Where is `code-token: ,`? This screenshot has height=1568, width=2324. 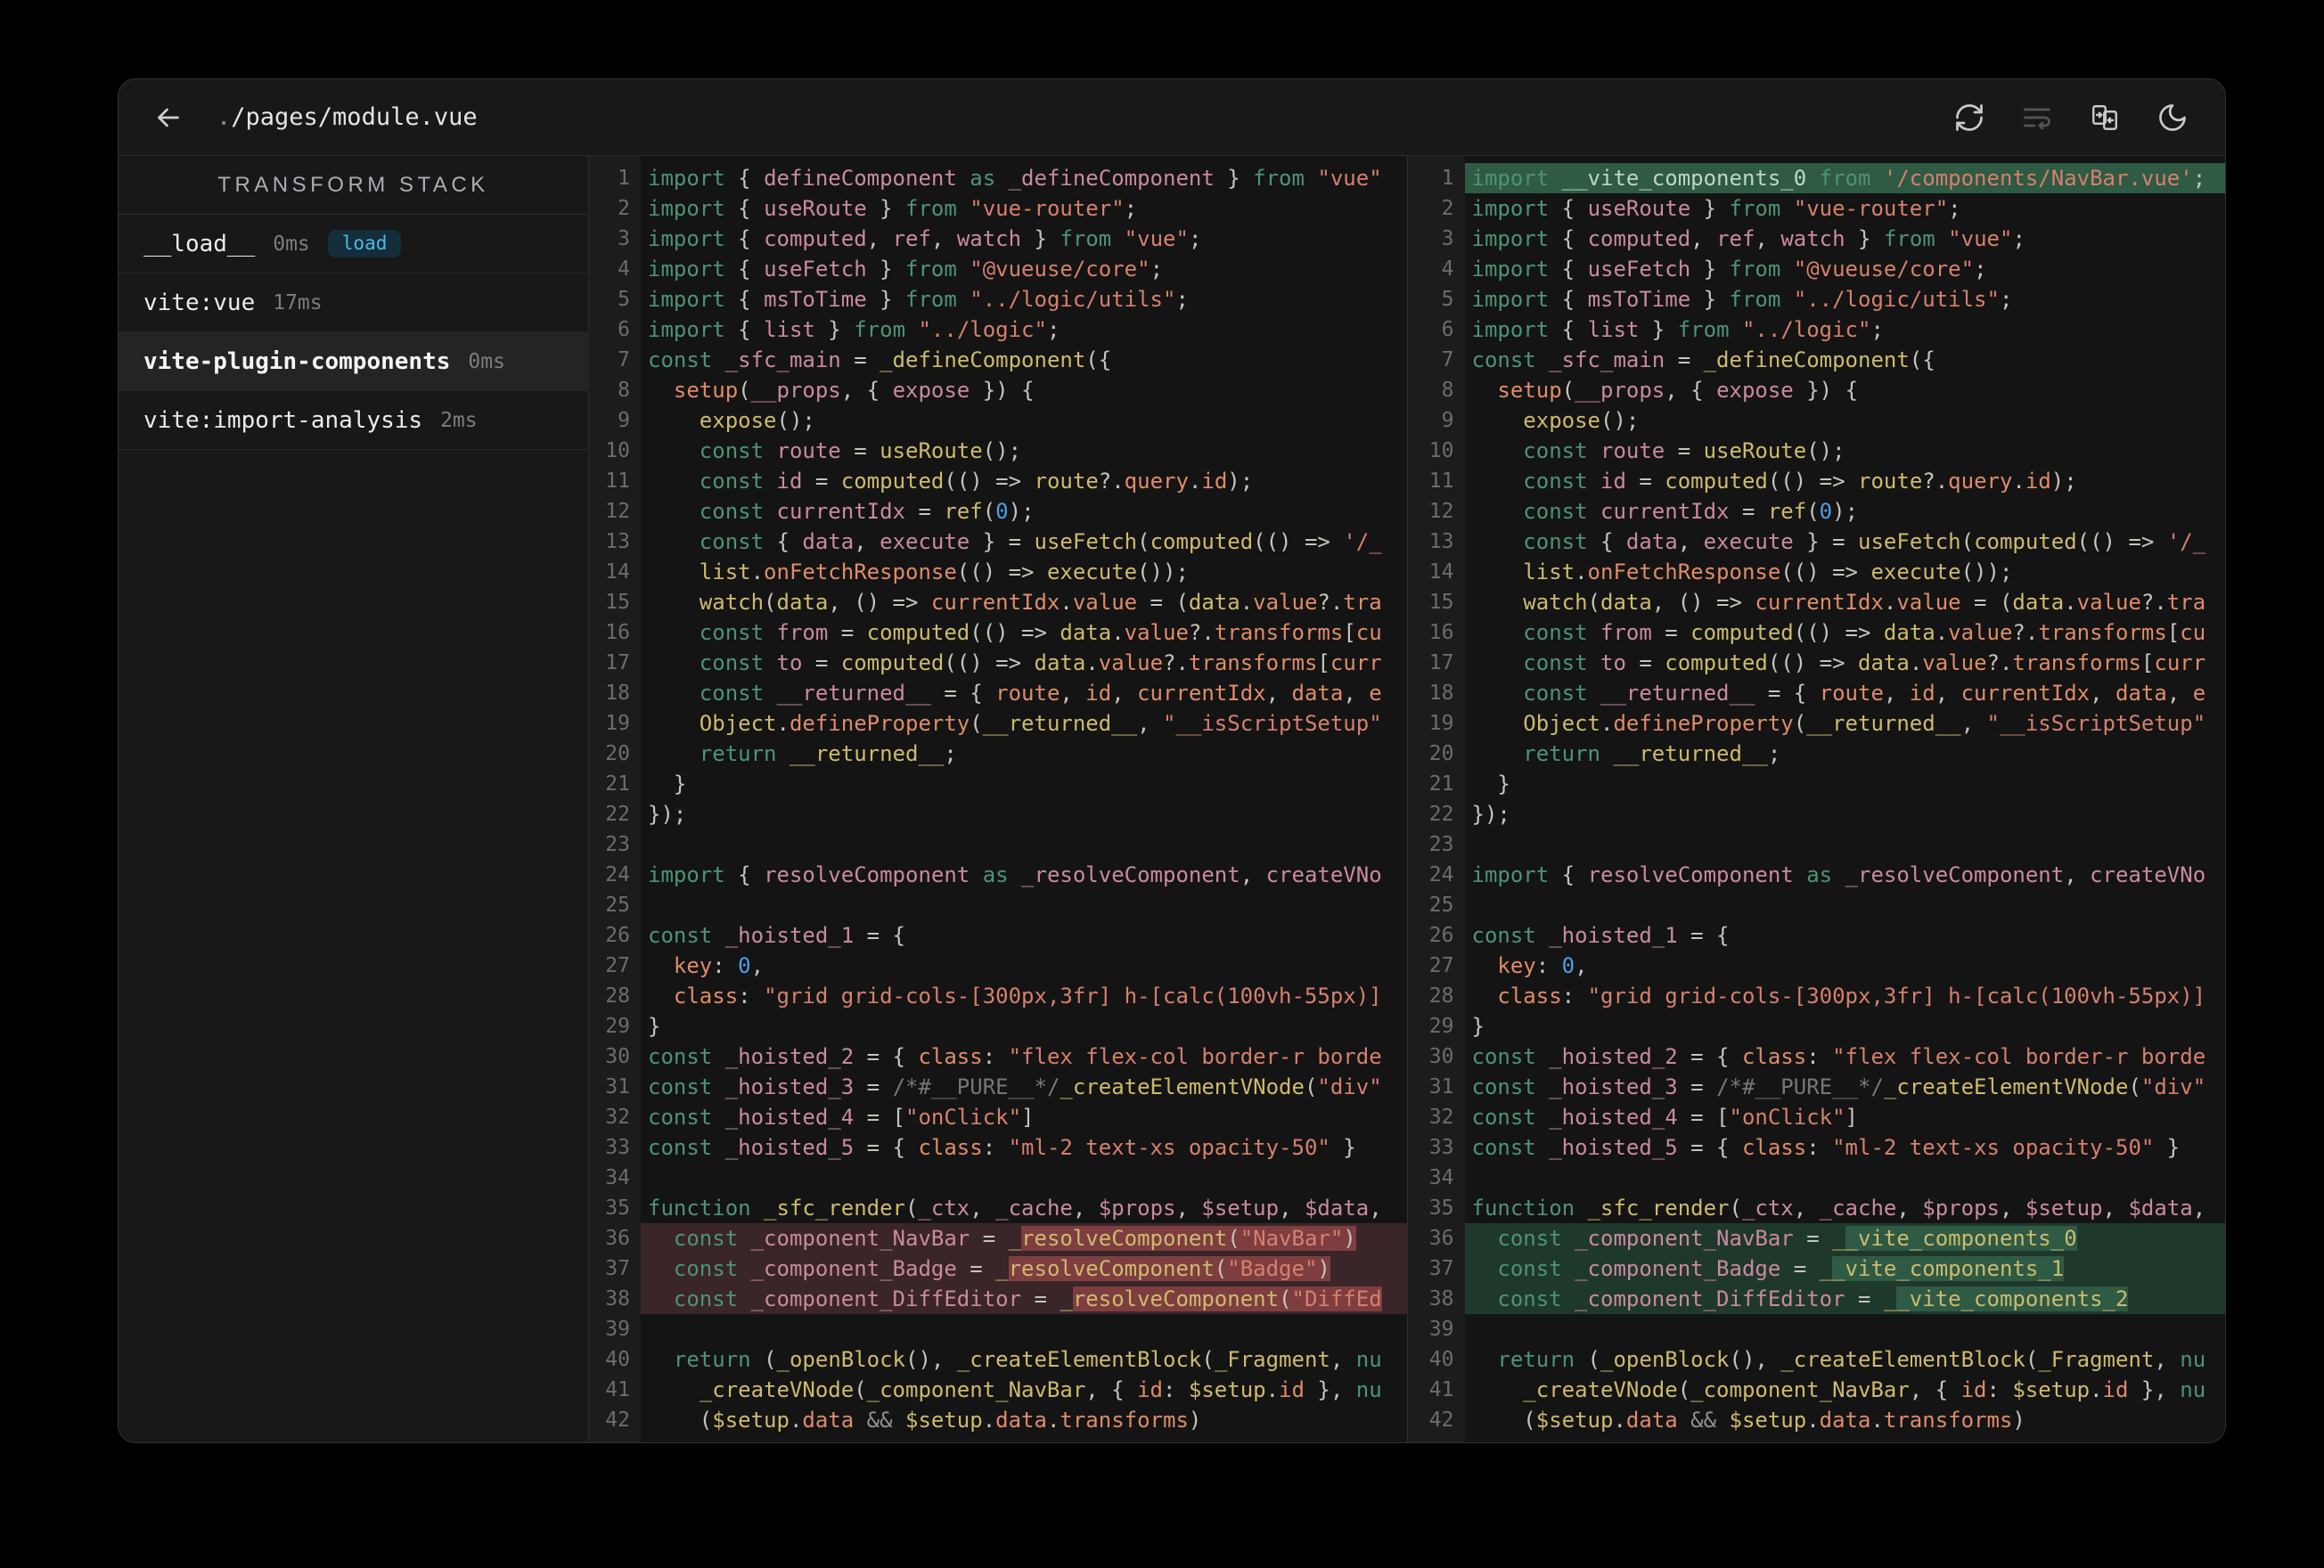
code-token: , is located at coordinates (1948, 693).